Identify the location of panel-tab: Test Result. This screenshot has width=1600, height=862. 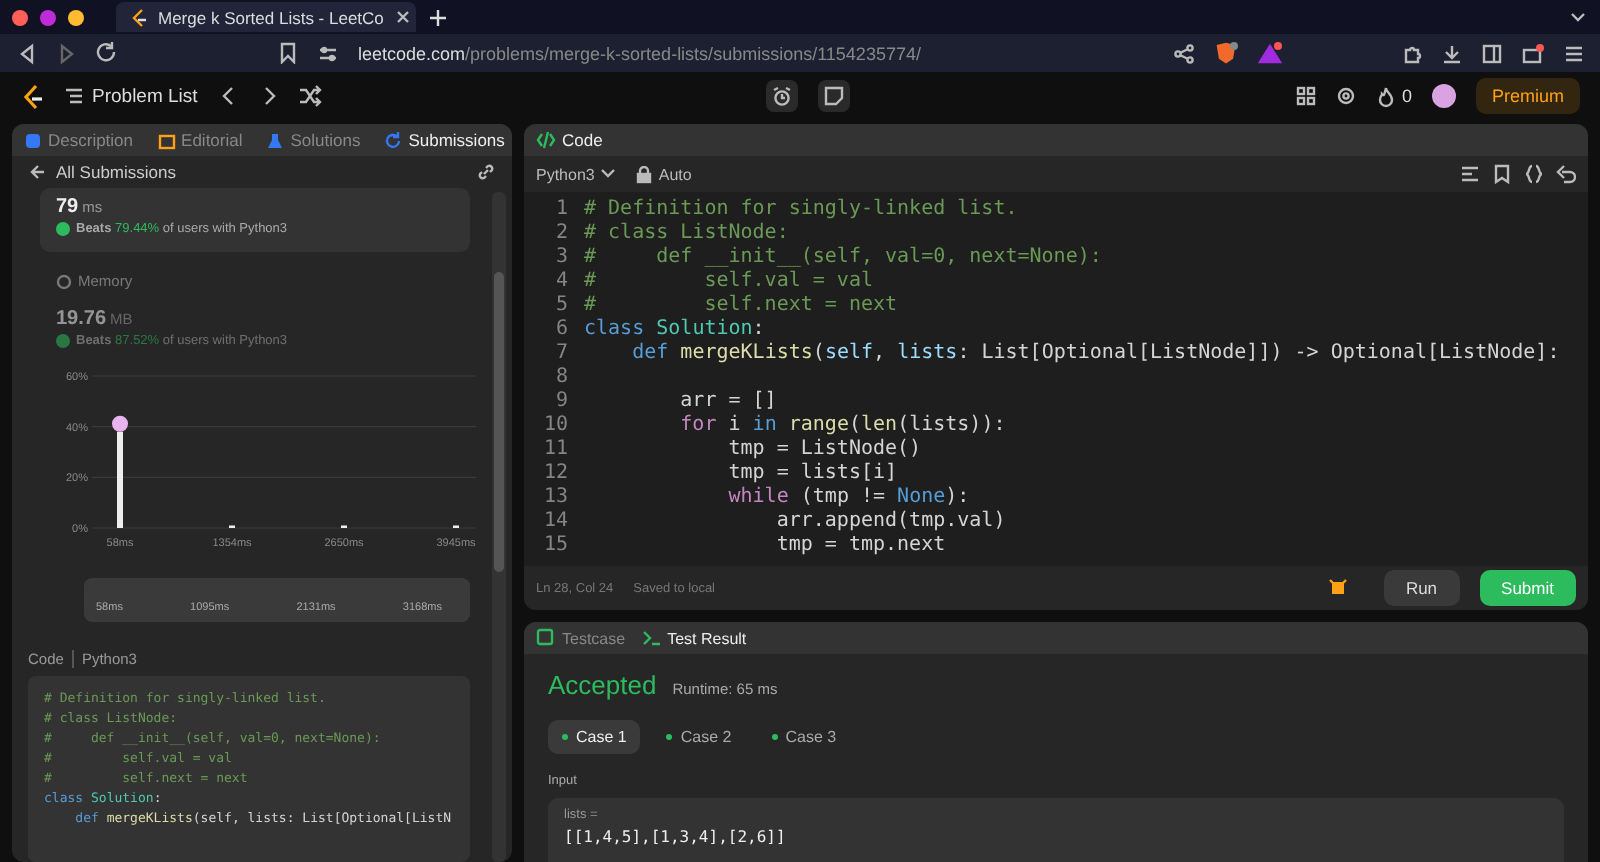
(694, 638).